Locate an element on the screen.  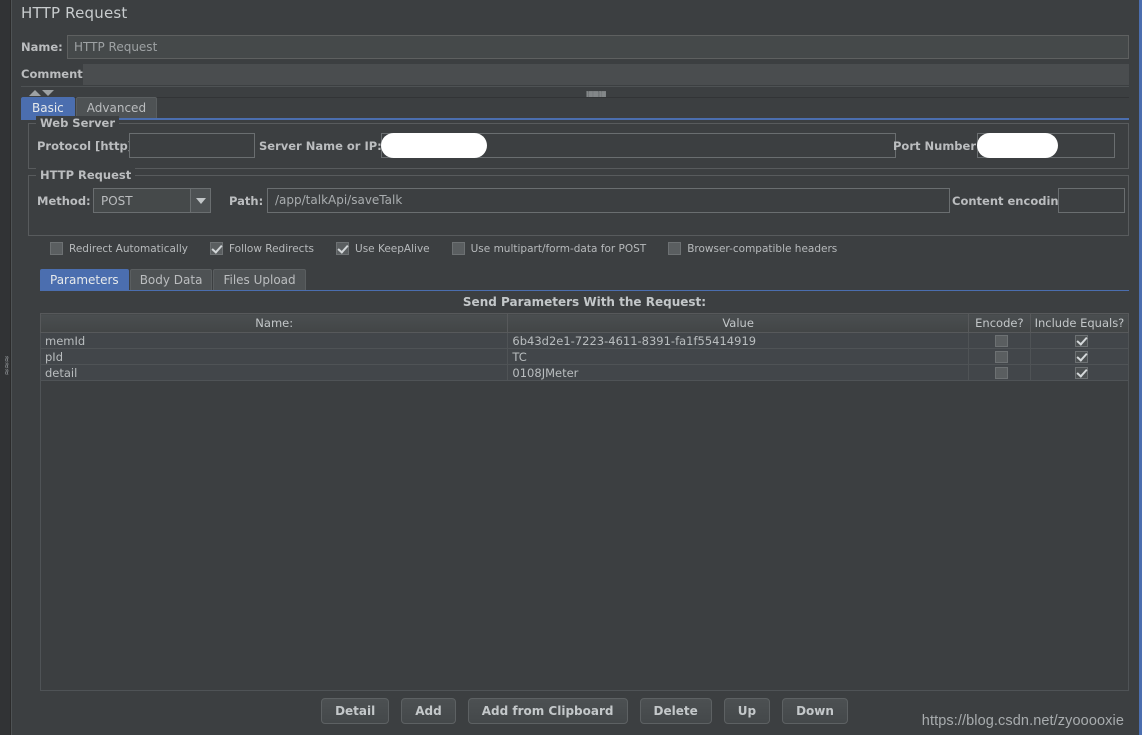
column-header-include-equals: Include Equals? is located at coordinates (1079, 323).